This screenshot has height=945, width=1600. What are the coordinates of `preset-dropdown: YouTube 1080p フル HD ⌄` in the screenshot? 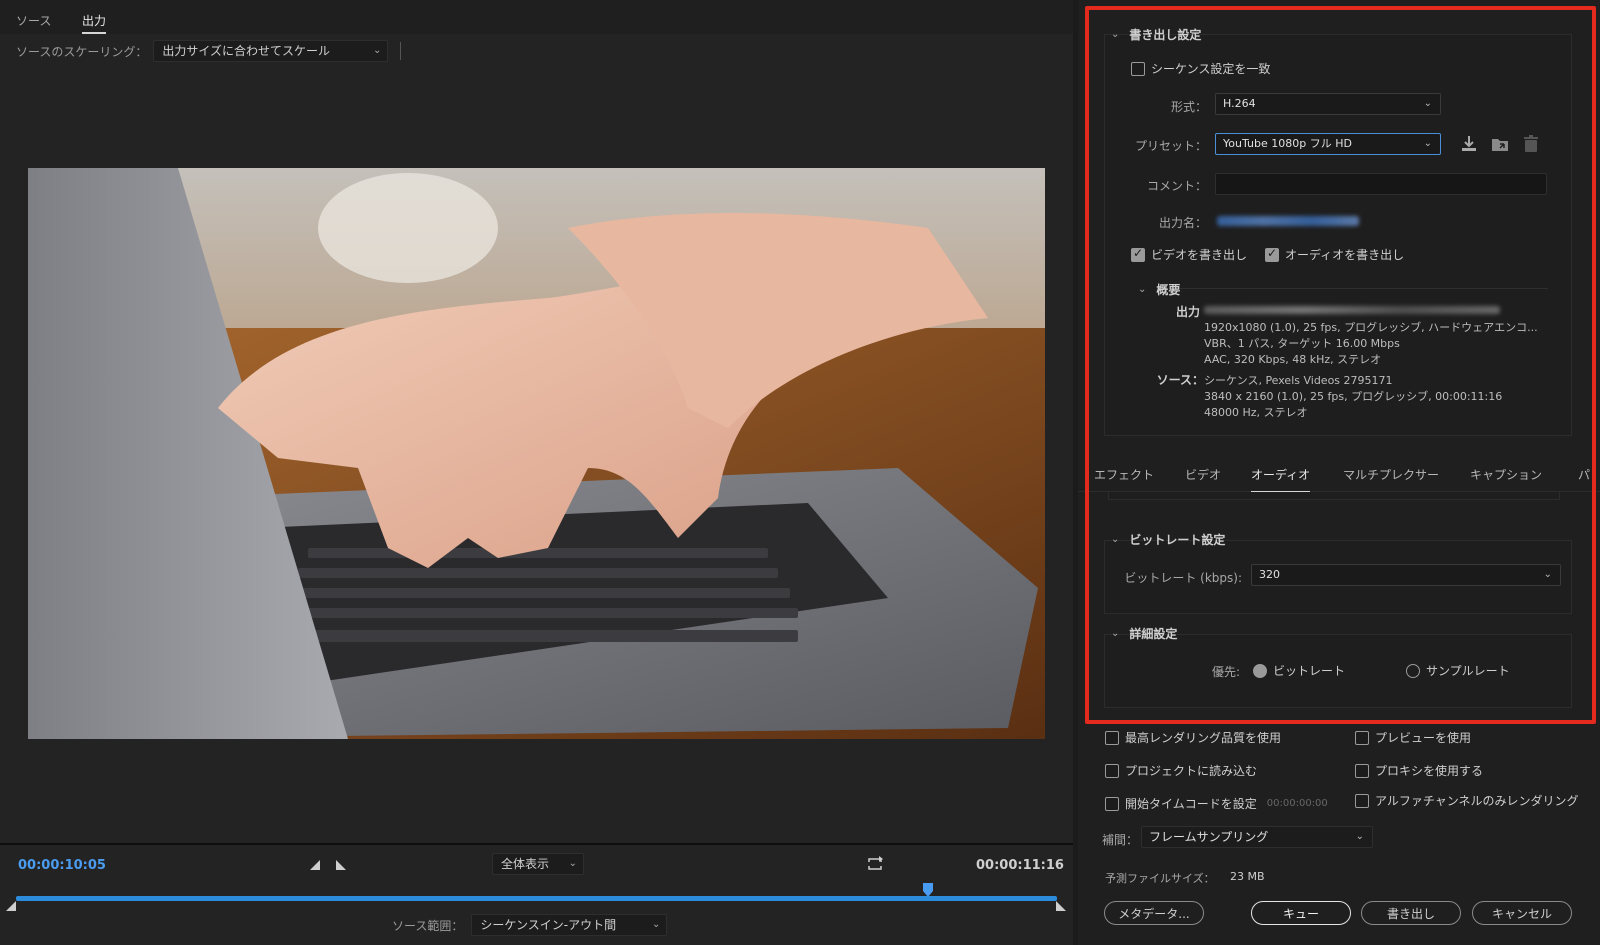 It's located at (1328, 144).